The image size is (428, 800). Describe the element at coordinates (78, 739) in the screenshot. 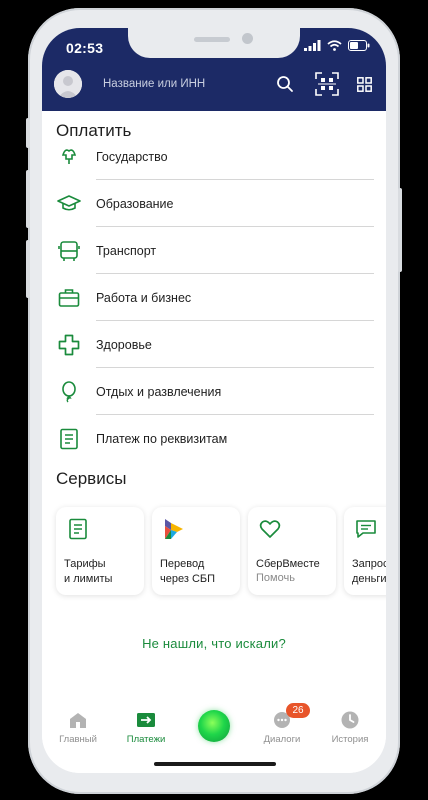

I see `tab-label: Главный` at that location.